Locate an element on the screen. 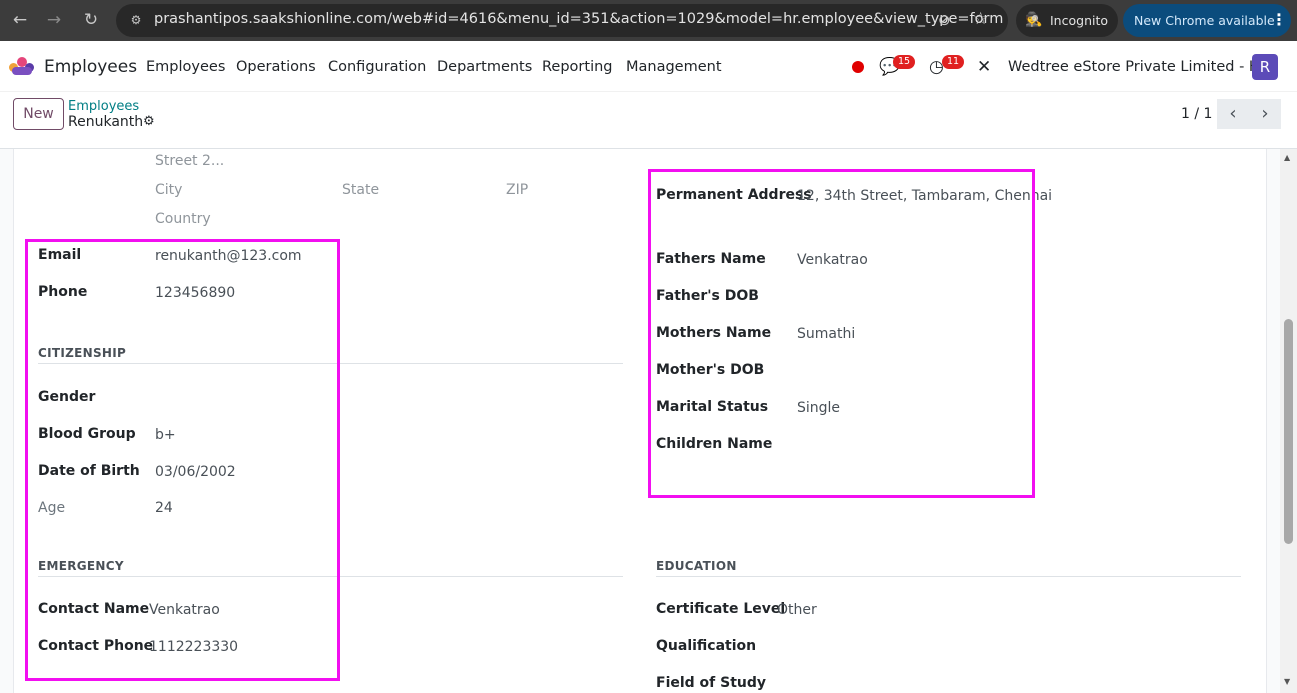  mothers-name-field: Sumathi is located at coordinates (826, 334).